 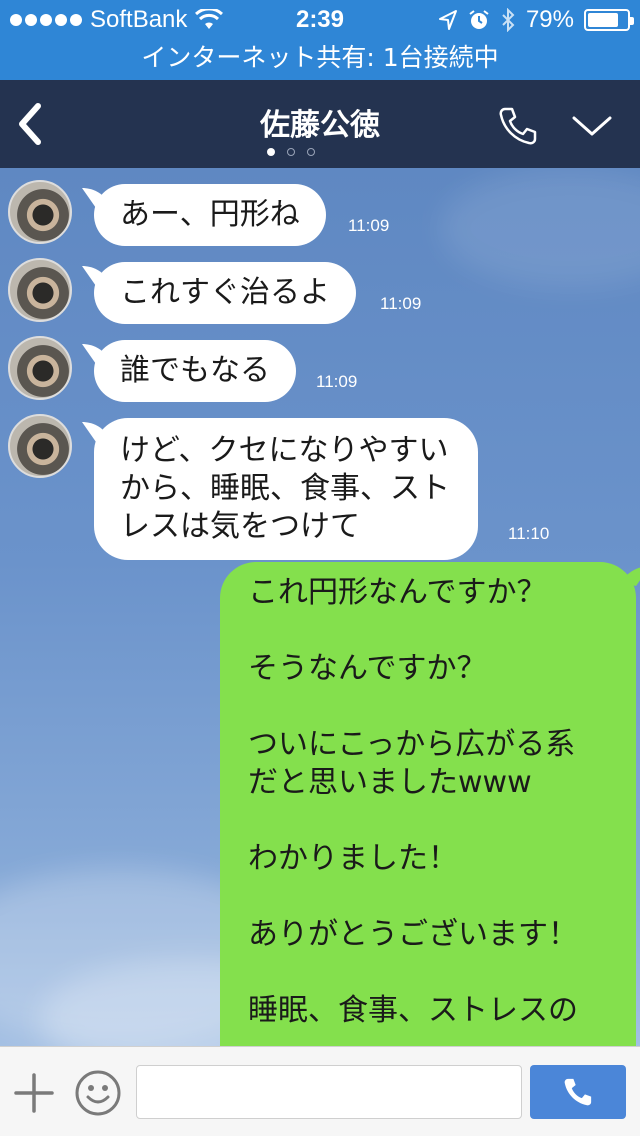 I want to click on message-input, so click(x=329, y=1092).